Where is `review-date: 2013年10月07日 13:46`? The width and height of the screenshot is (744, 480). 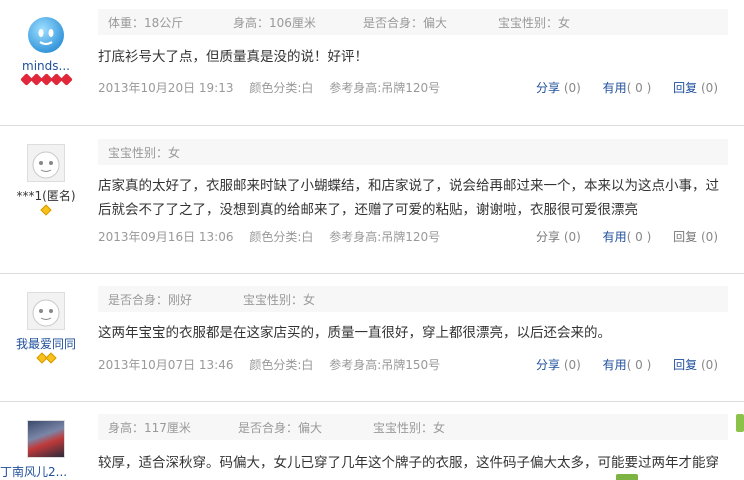
review-date: 2013年10月07日 13:46 is located at coordinates (166, 365).